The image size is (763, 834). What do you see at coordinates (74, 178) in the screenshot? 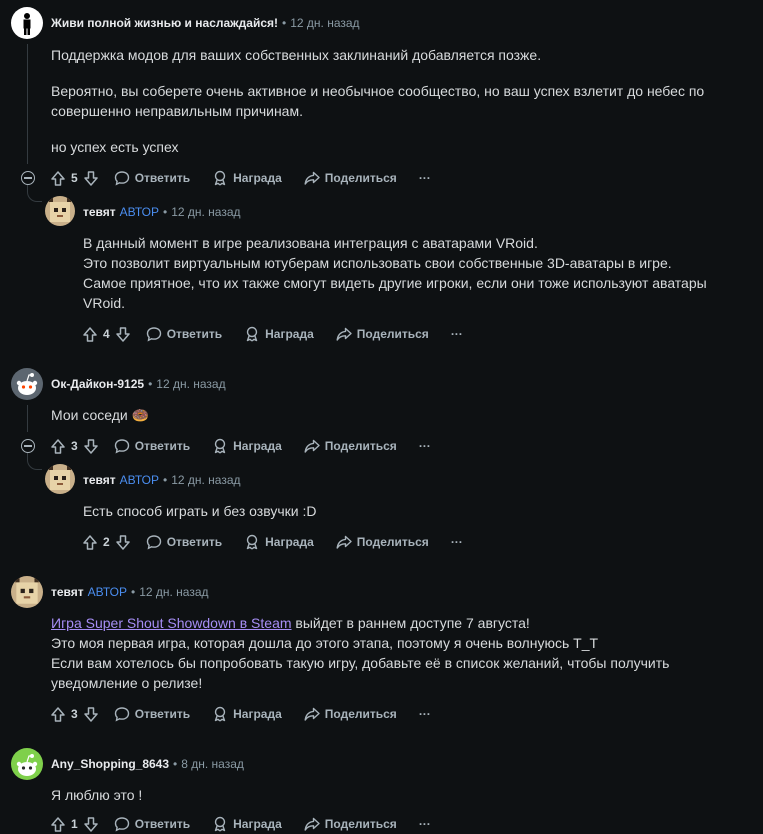
I see `vote-count: 5` at bounding box center [74, 178].